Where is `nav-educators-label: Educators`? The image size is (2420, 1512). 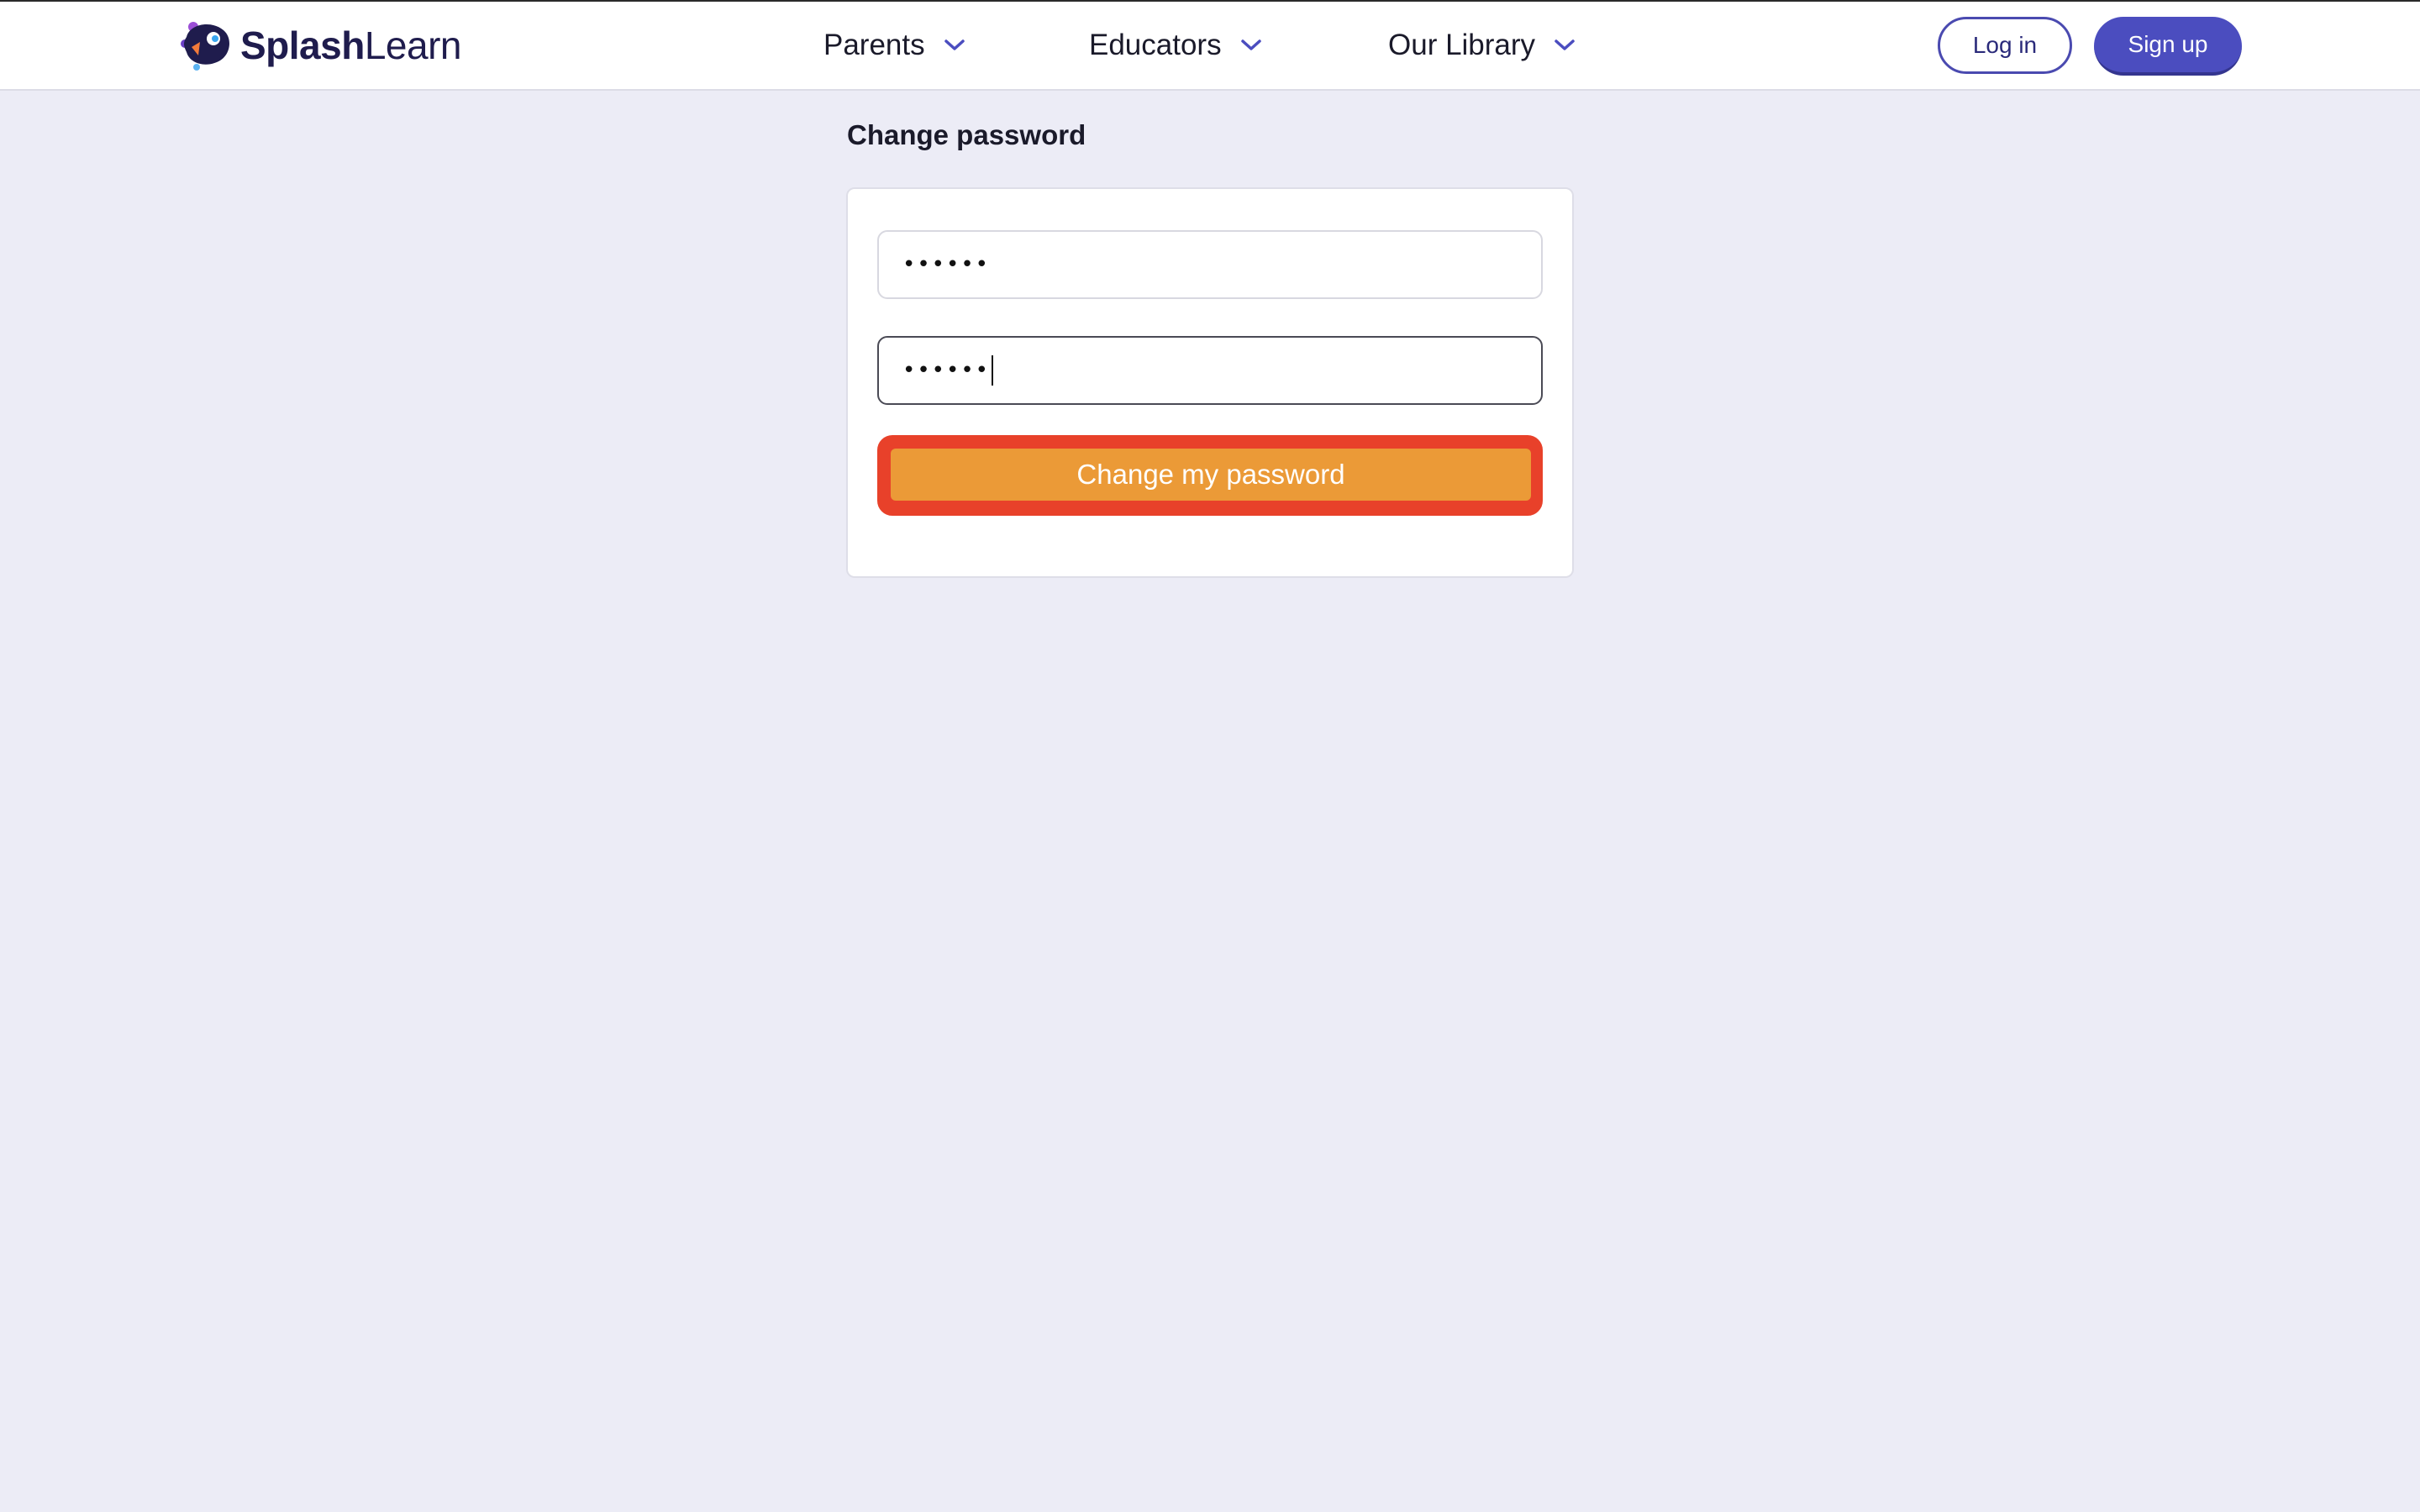 nav-educators-label: Educators is located at coordinates (1155, 45).